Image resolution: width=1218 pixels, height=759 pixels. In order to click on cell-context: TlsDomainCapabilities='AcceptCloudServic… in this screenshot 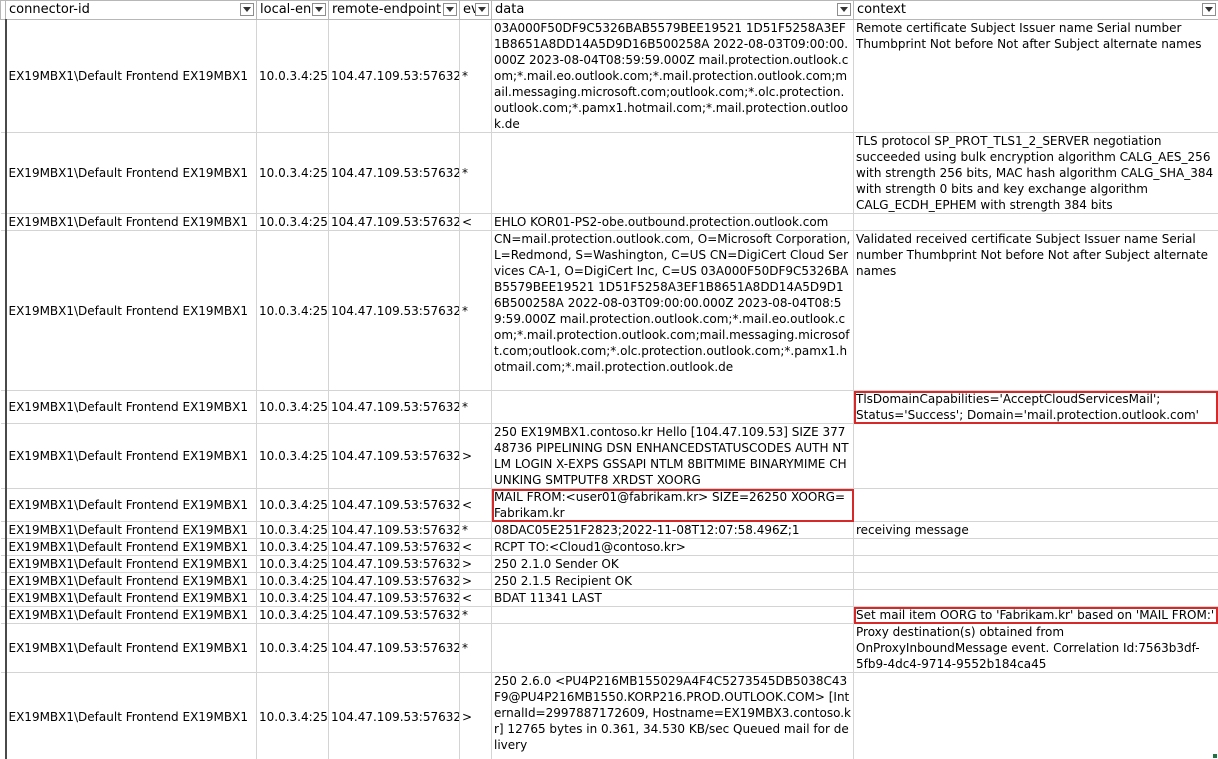, I will do `click(1035, 407)`.